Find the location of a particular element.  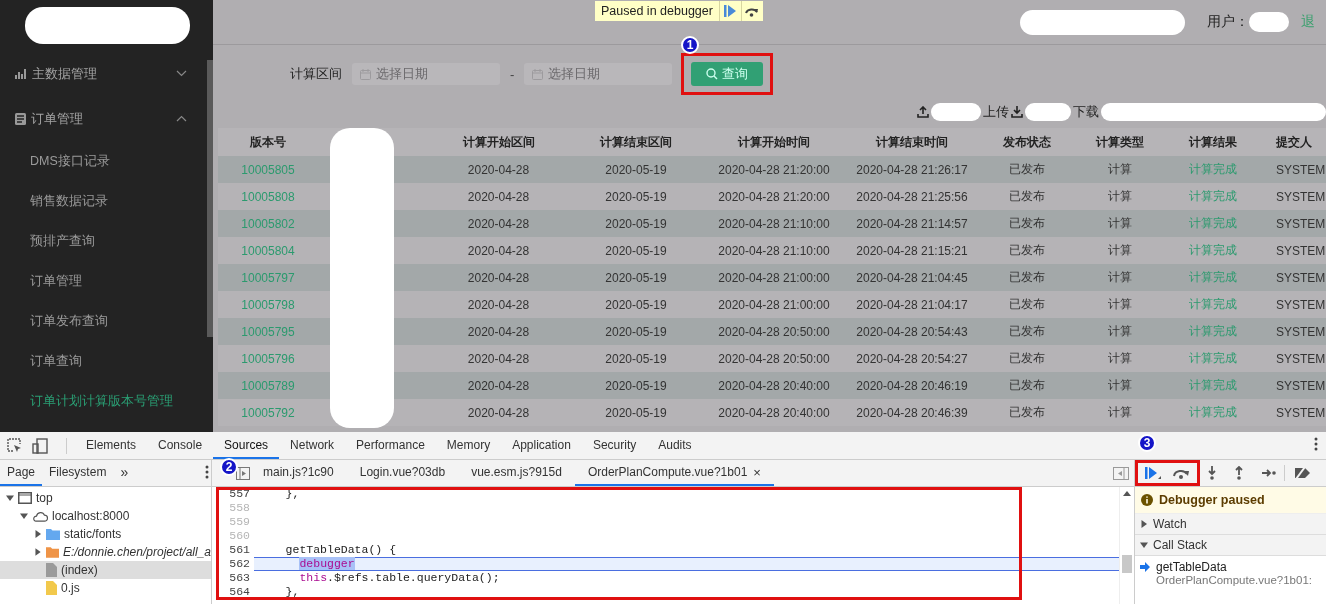

panel-tab: Network is located at coordinates (312, 445).